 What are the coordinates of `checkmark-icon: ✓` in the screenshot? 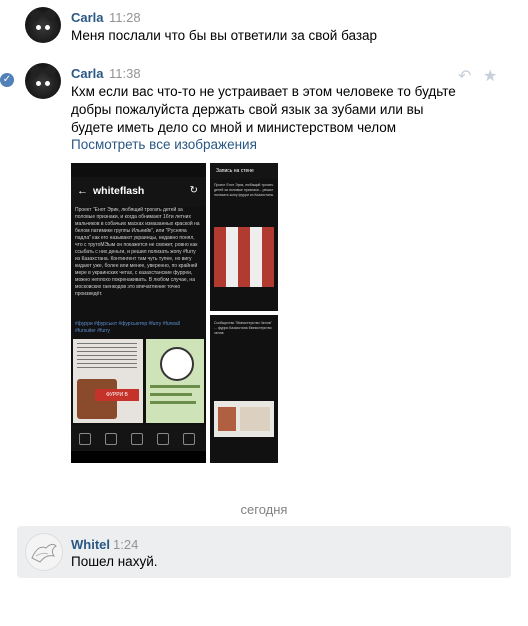 It's located at (7, 80).